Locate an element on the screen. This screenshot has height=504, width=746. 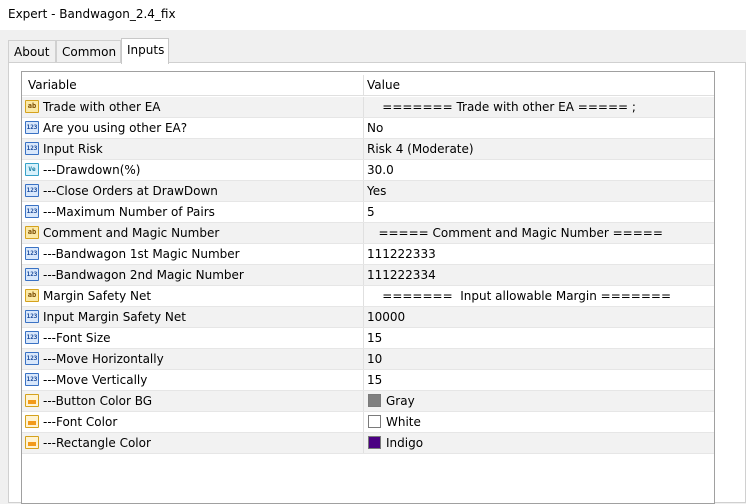
value-text: 30.0 is located at coordinates (380, 170).